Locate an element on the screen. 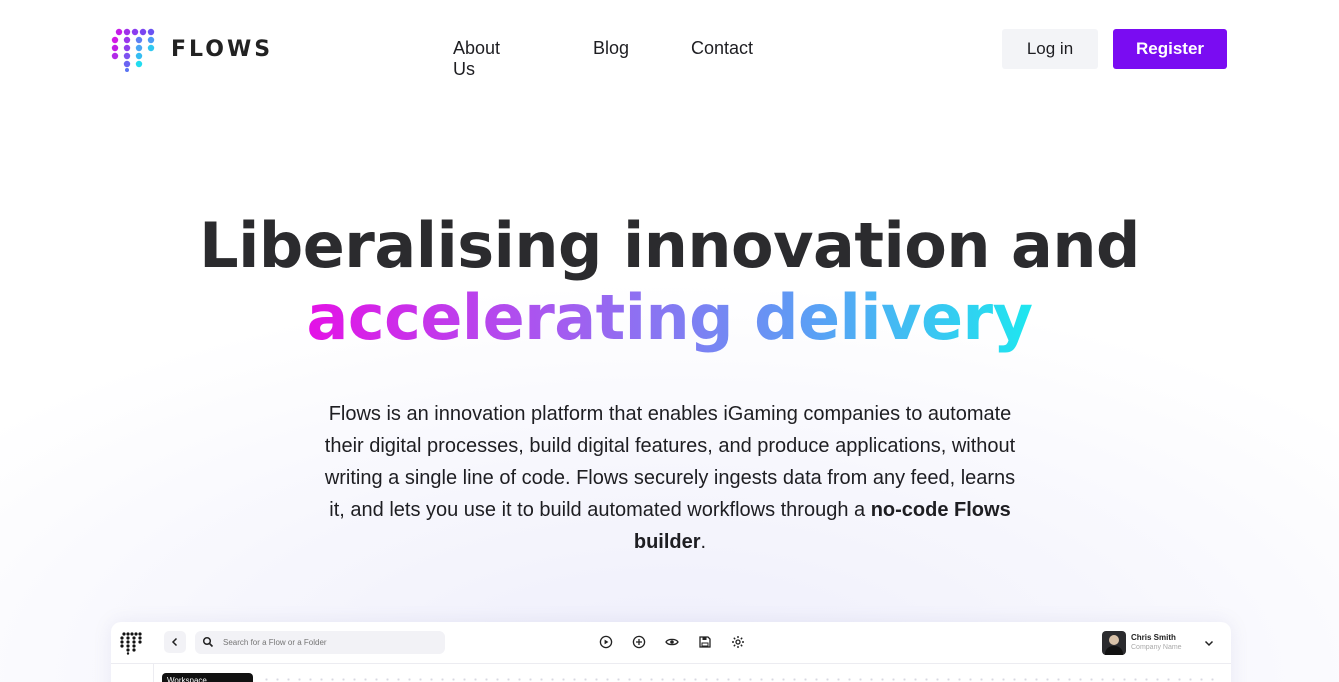 The image size is (1339, 682). preview-toolbar is located at coordinates (672, 642).